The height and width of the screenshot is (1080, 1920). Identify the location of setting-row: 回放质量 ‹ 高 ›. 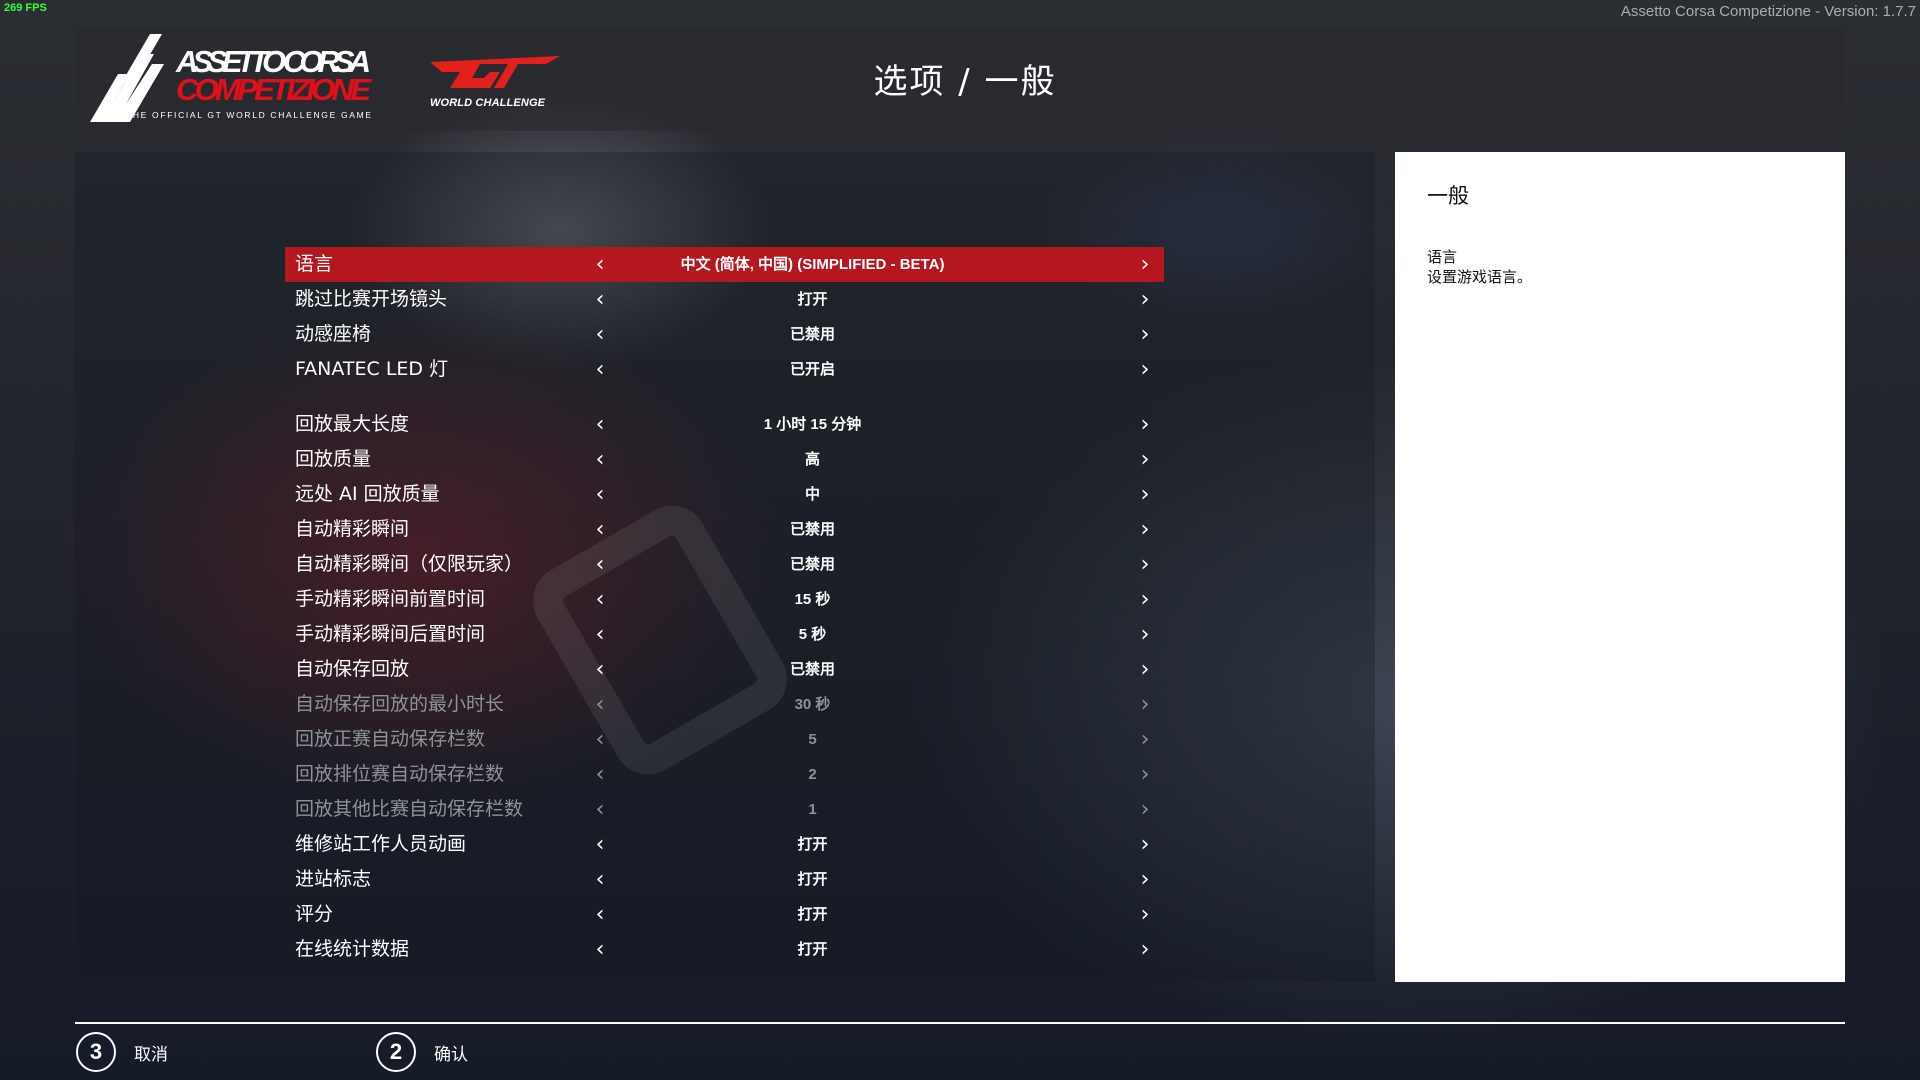
(724, 459).